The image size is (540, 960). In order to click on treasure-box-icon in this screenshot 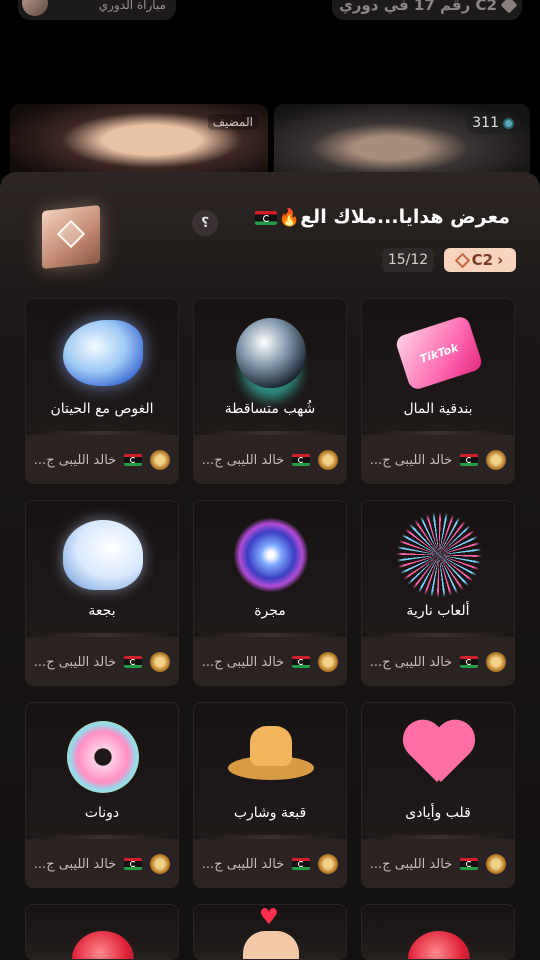, I will do `click(71, 236)`.